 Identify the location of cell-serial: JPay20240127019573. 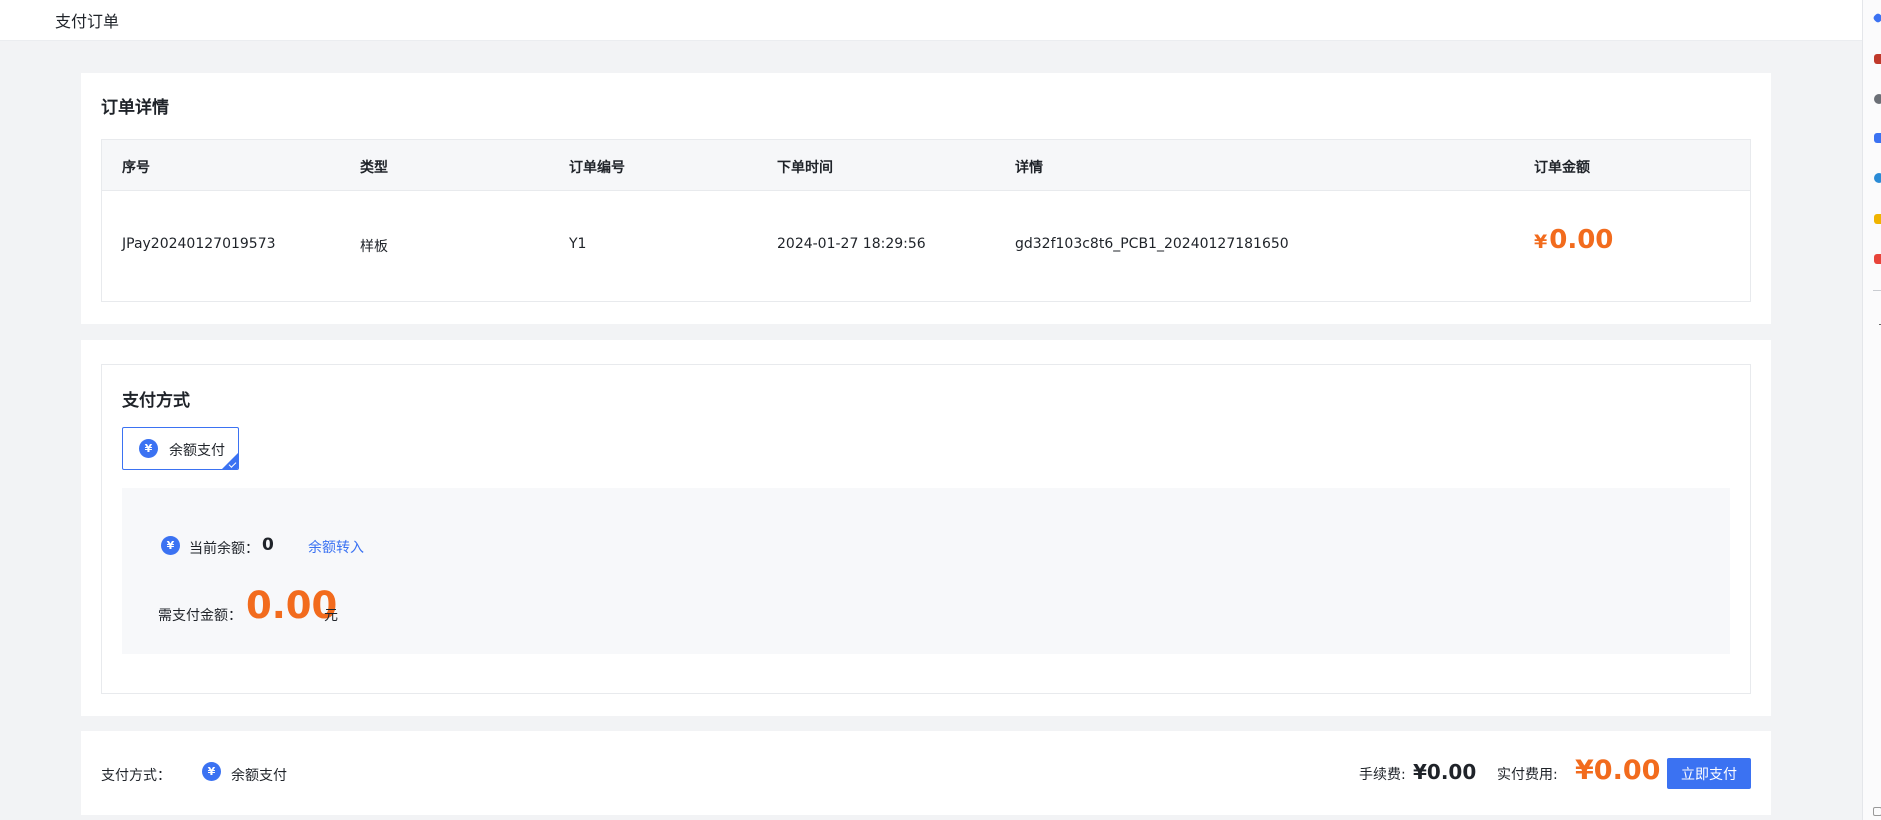
(199, 244).